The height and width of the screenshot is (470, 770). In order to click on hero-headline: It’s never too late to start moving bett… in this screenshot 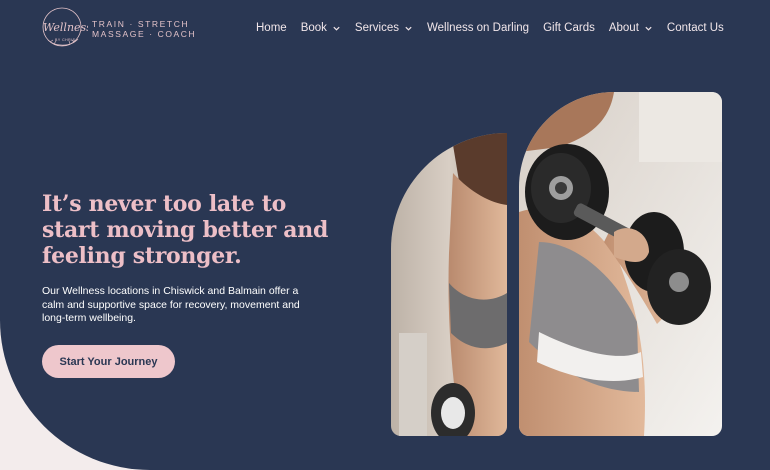, I will do `click(185, 230)`.